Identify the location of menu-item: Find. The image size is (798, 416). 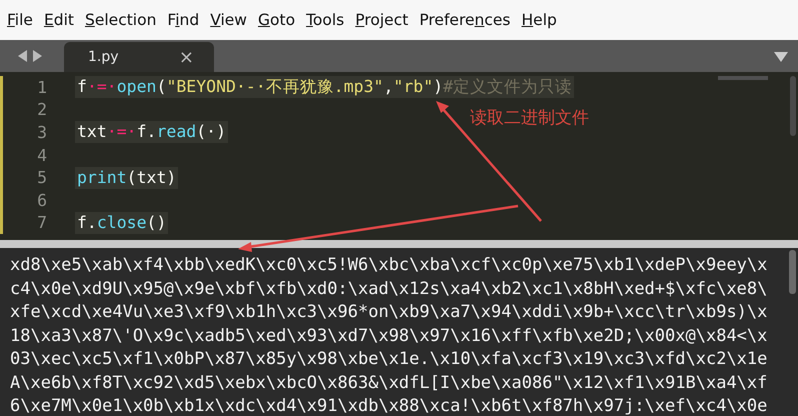
(183, 20).